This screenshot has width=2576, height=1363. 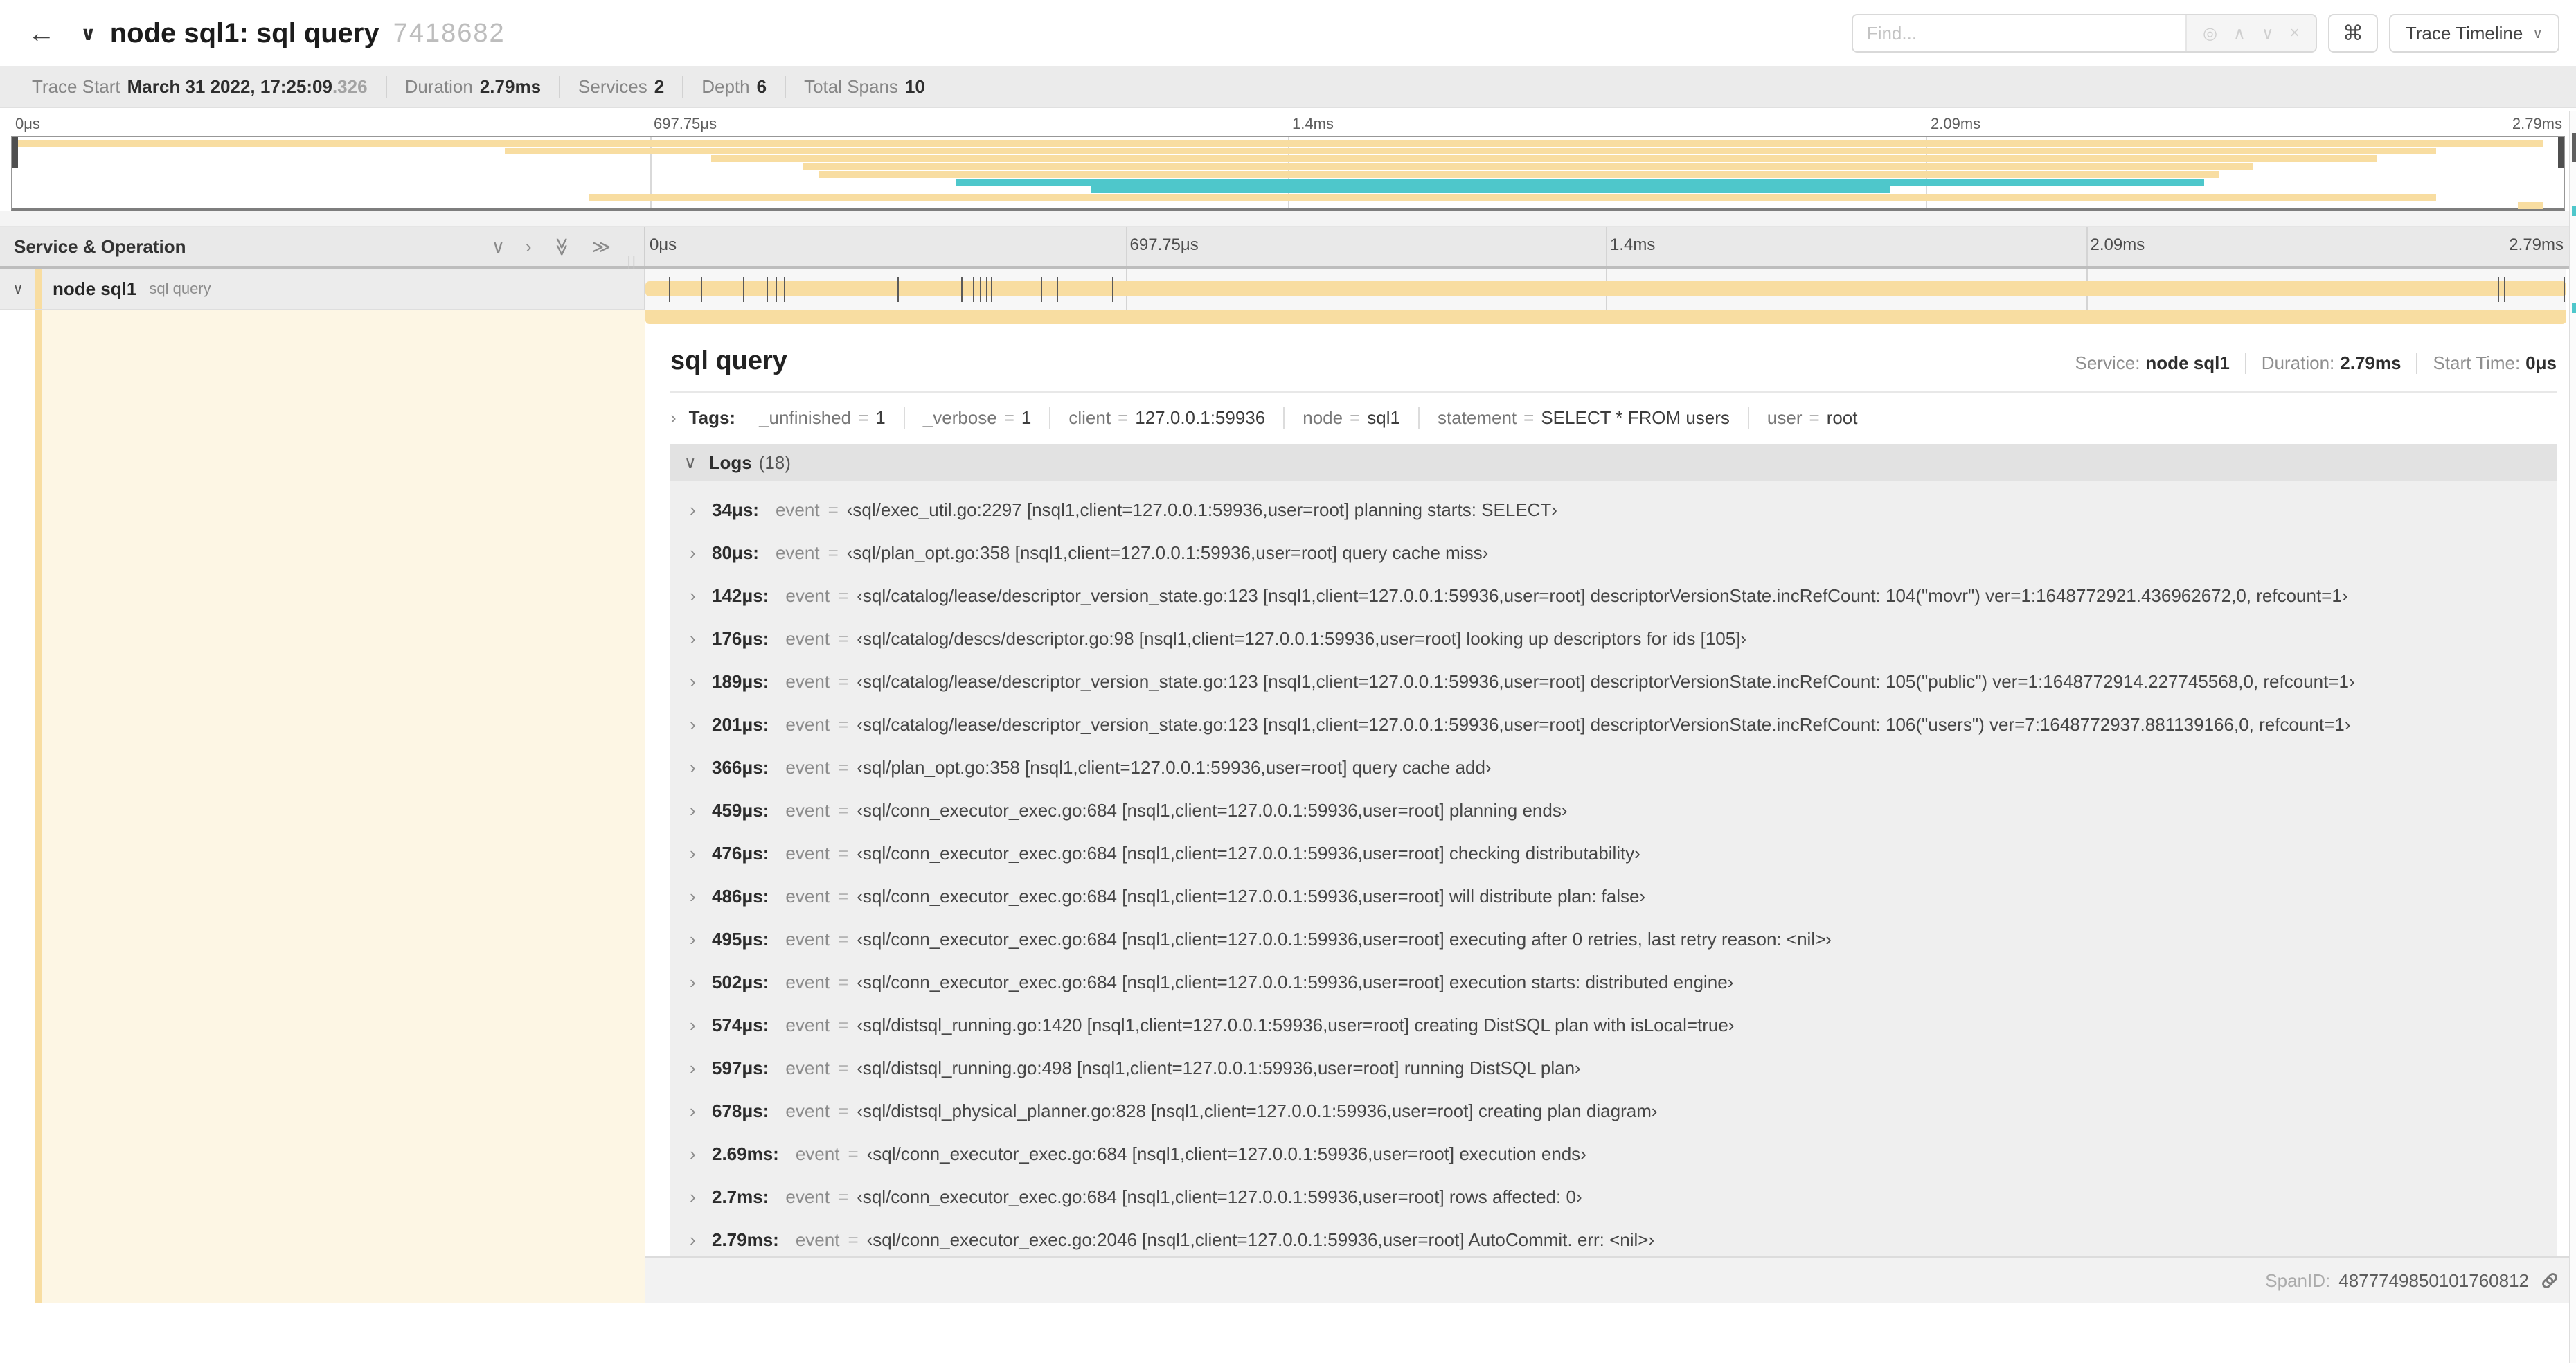 I want to click on collapse-span-icon: ∨, so click(x=18, y=289).